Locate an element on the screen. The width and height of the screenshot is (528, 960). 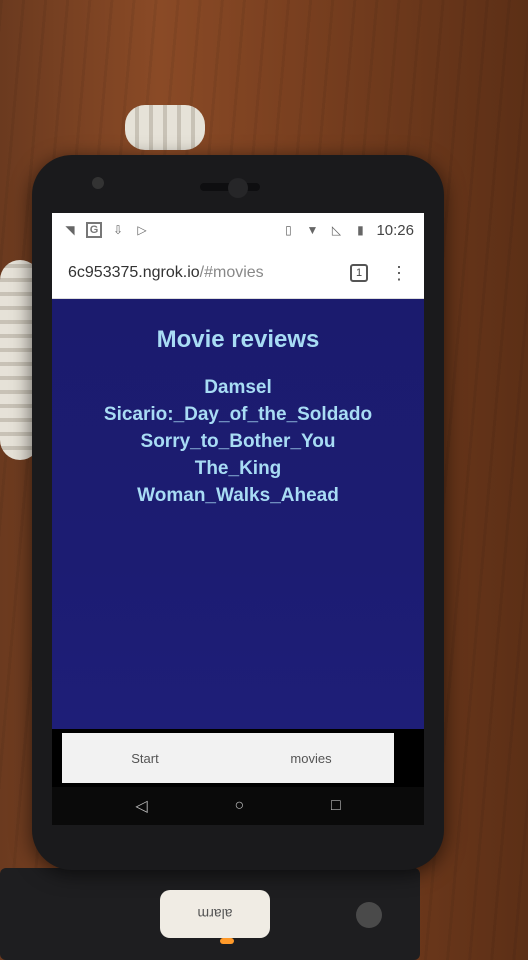
wifi-icon: ▼ is located at coordinates (312, 230).